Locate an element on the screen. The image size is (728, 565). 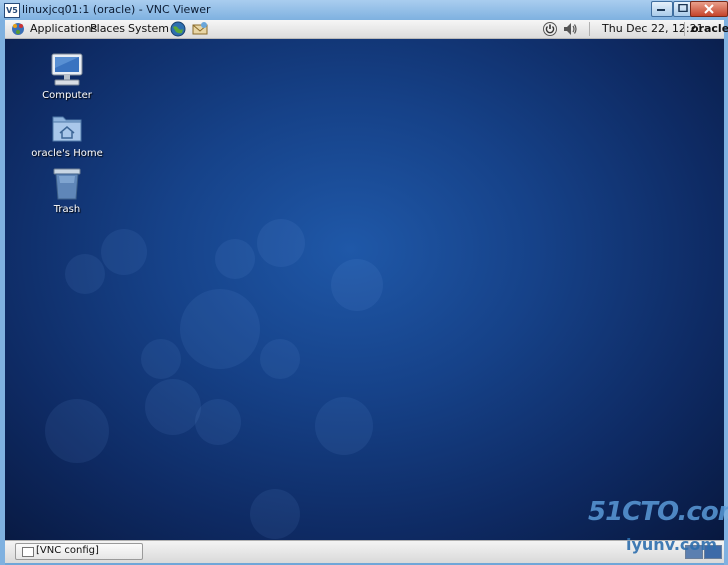
desktop-icon-label: Trash is located at coordinates (67, 209).